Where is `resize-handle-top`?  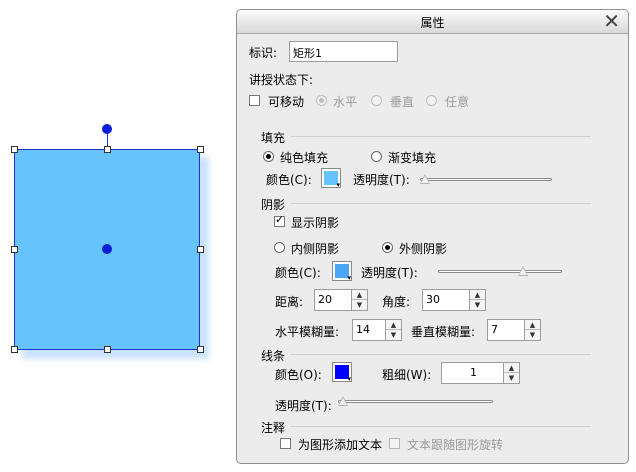 resize-handle-top is located at coordinates (107, 149).